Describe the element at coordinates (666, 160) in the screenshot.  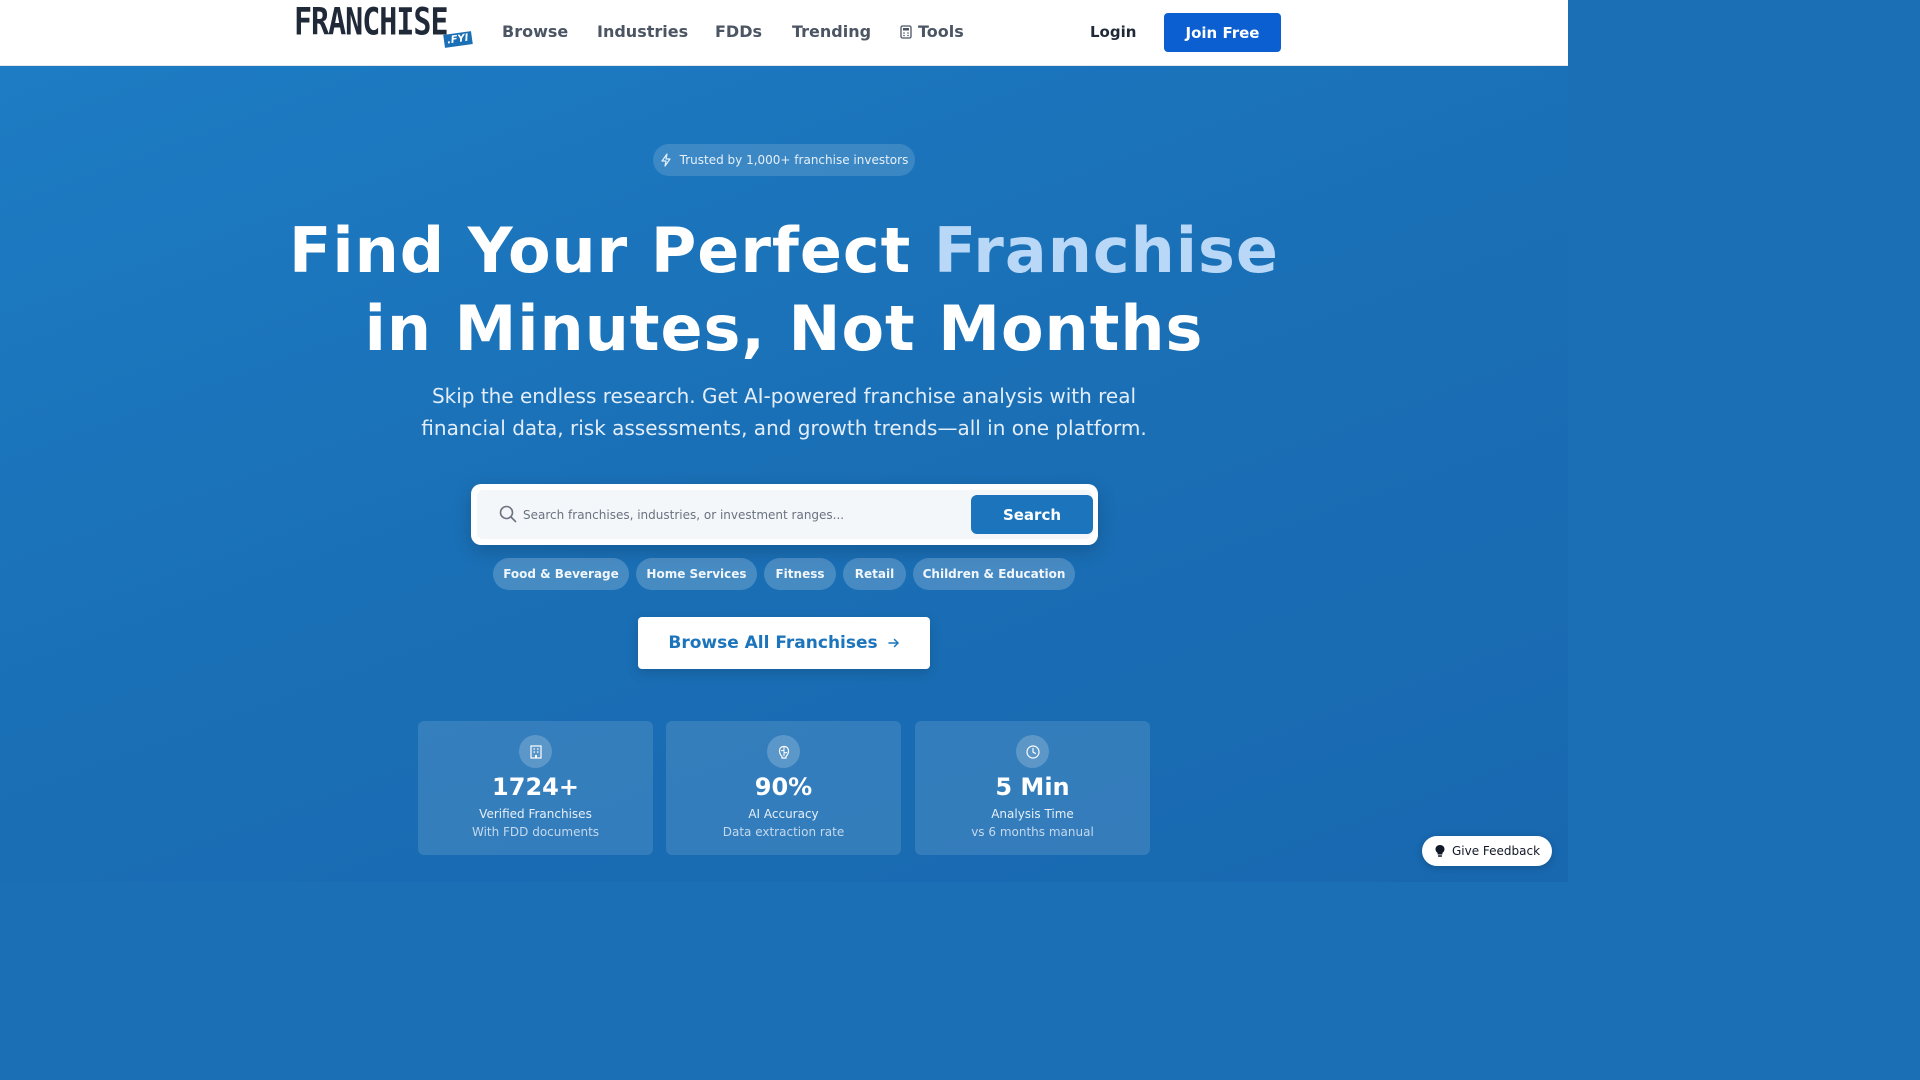
I see `lightning-icon` at that location.